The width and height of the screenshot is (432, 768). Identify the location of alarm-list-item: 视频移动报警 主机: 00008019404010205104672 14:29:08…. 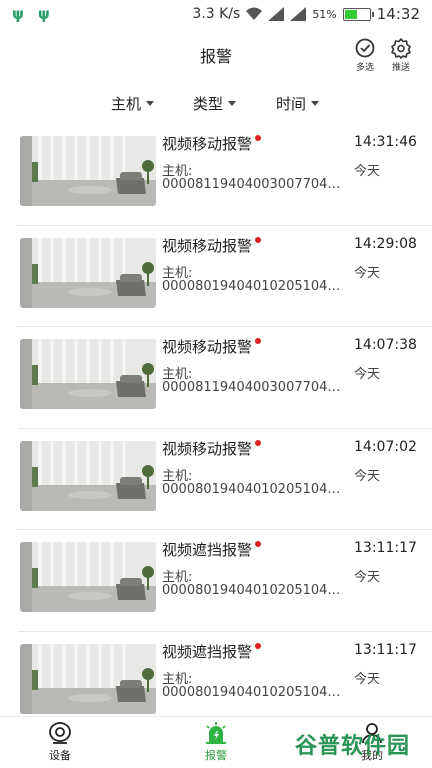
(225, 276).